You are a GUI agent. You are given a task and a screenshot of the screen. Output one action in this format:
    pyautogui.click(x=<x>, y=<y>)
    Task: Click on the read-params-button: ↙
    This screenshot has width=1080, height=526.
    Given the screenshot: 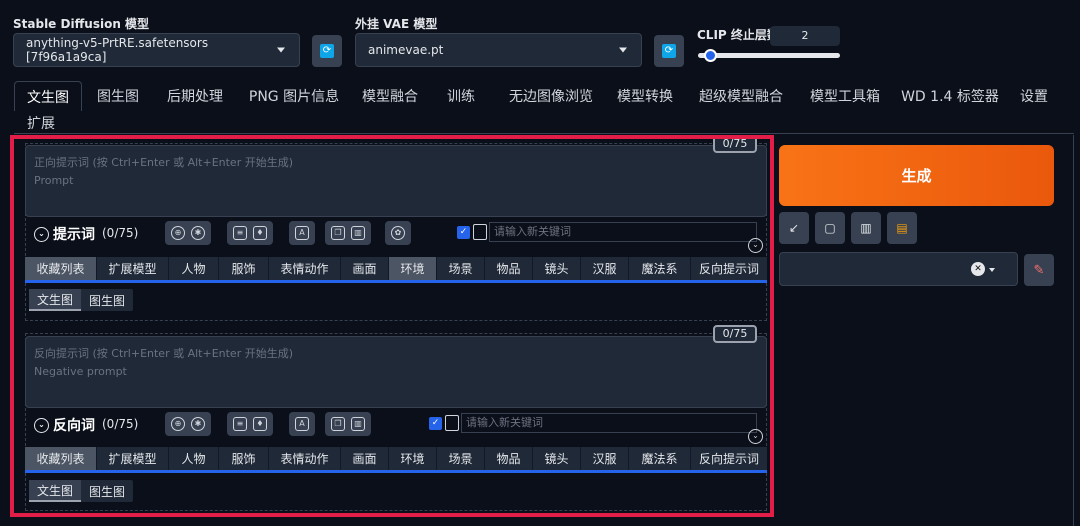 What is the action you would take?
    pyautogui.click(x=794, y=228)
    